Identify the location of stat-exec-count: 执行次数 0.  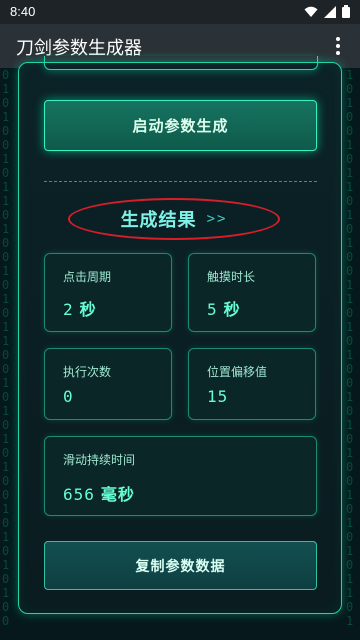
(108, 384).